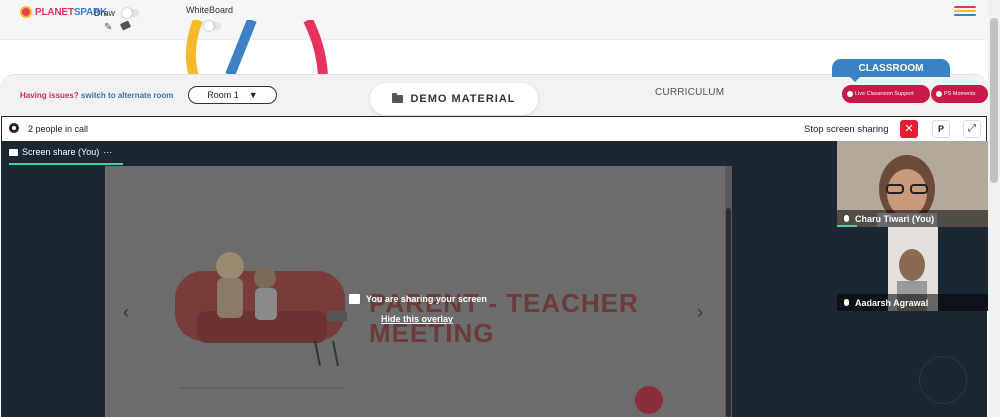 The height and width of the screenshot is (417, 1000). Describe the element at coordinates (58, 129) in the screenshot. I see `people-count: 2 people in call` at that location.